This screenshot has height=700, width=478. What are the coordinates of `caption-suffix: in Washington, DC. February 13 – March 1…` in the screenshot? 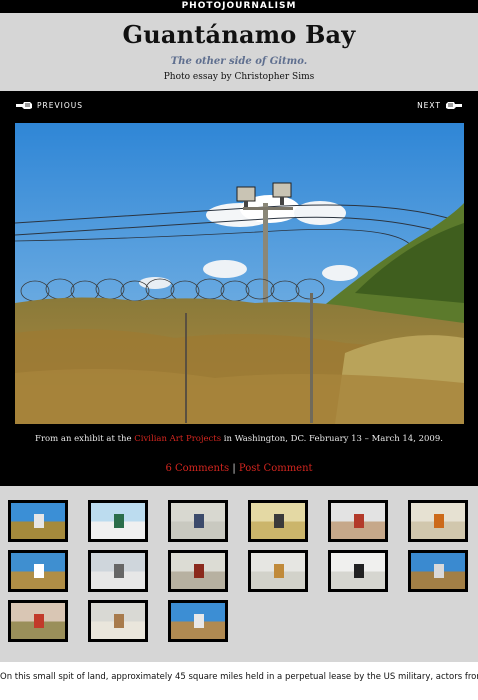 It's located at (332, 439).